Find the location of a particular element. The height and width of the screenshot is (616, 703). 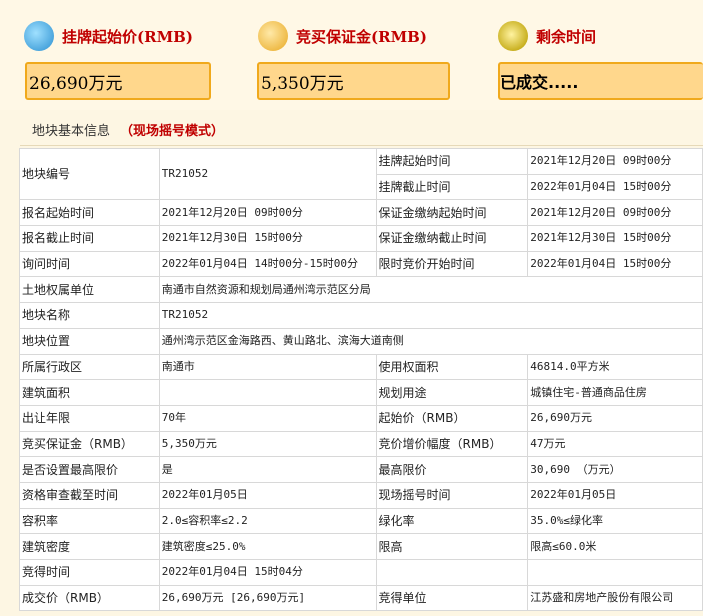

cell-label: 建筑密度 is located at coordinates (89, 546).